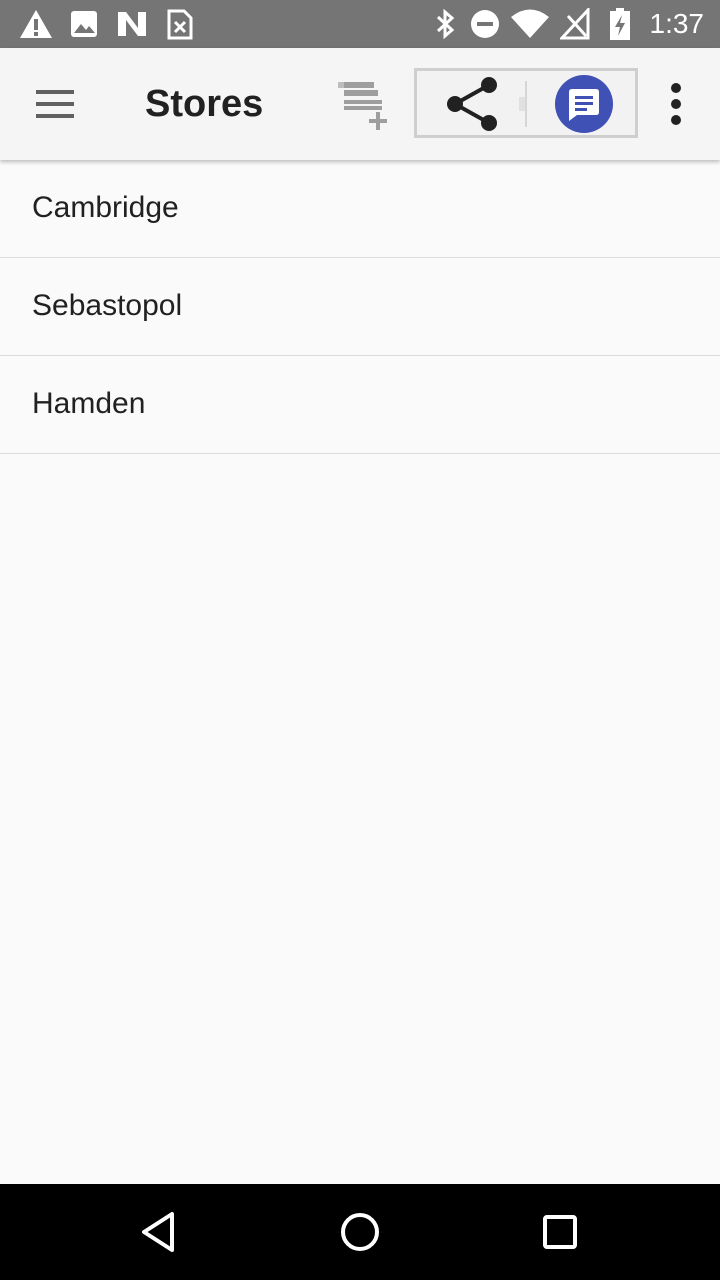 Image resolution: width=720 pixels, height=1280 pixels. Describe the element at coordinates (107, 305) in the screenshot. I see `list-item-label: Sebastopol` at that location.